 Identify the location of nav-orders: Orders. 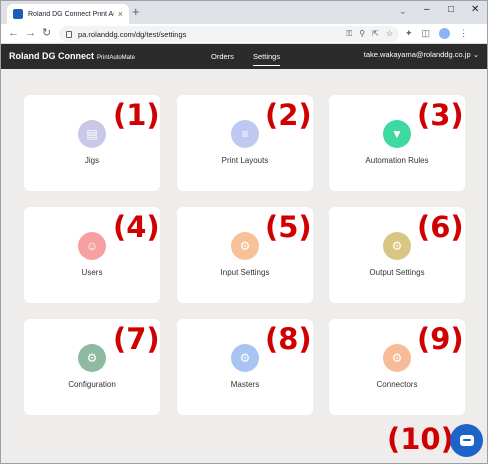
(222, 56).